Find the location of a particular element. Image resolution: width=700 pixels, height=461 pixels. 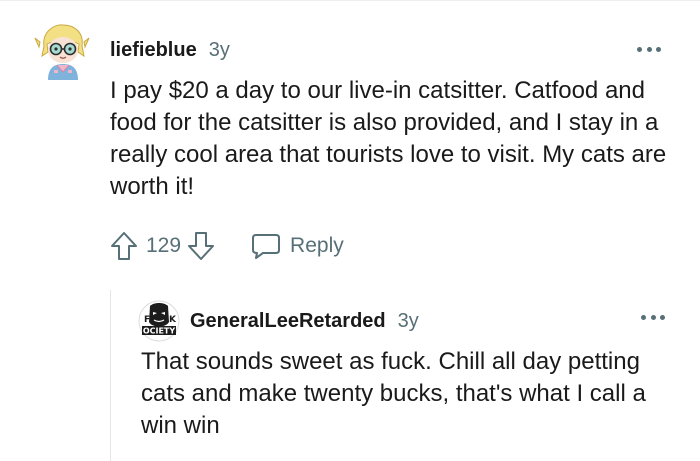

reply-label: Reply is located at coordinates (317, 245).